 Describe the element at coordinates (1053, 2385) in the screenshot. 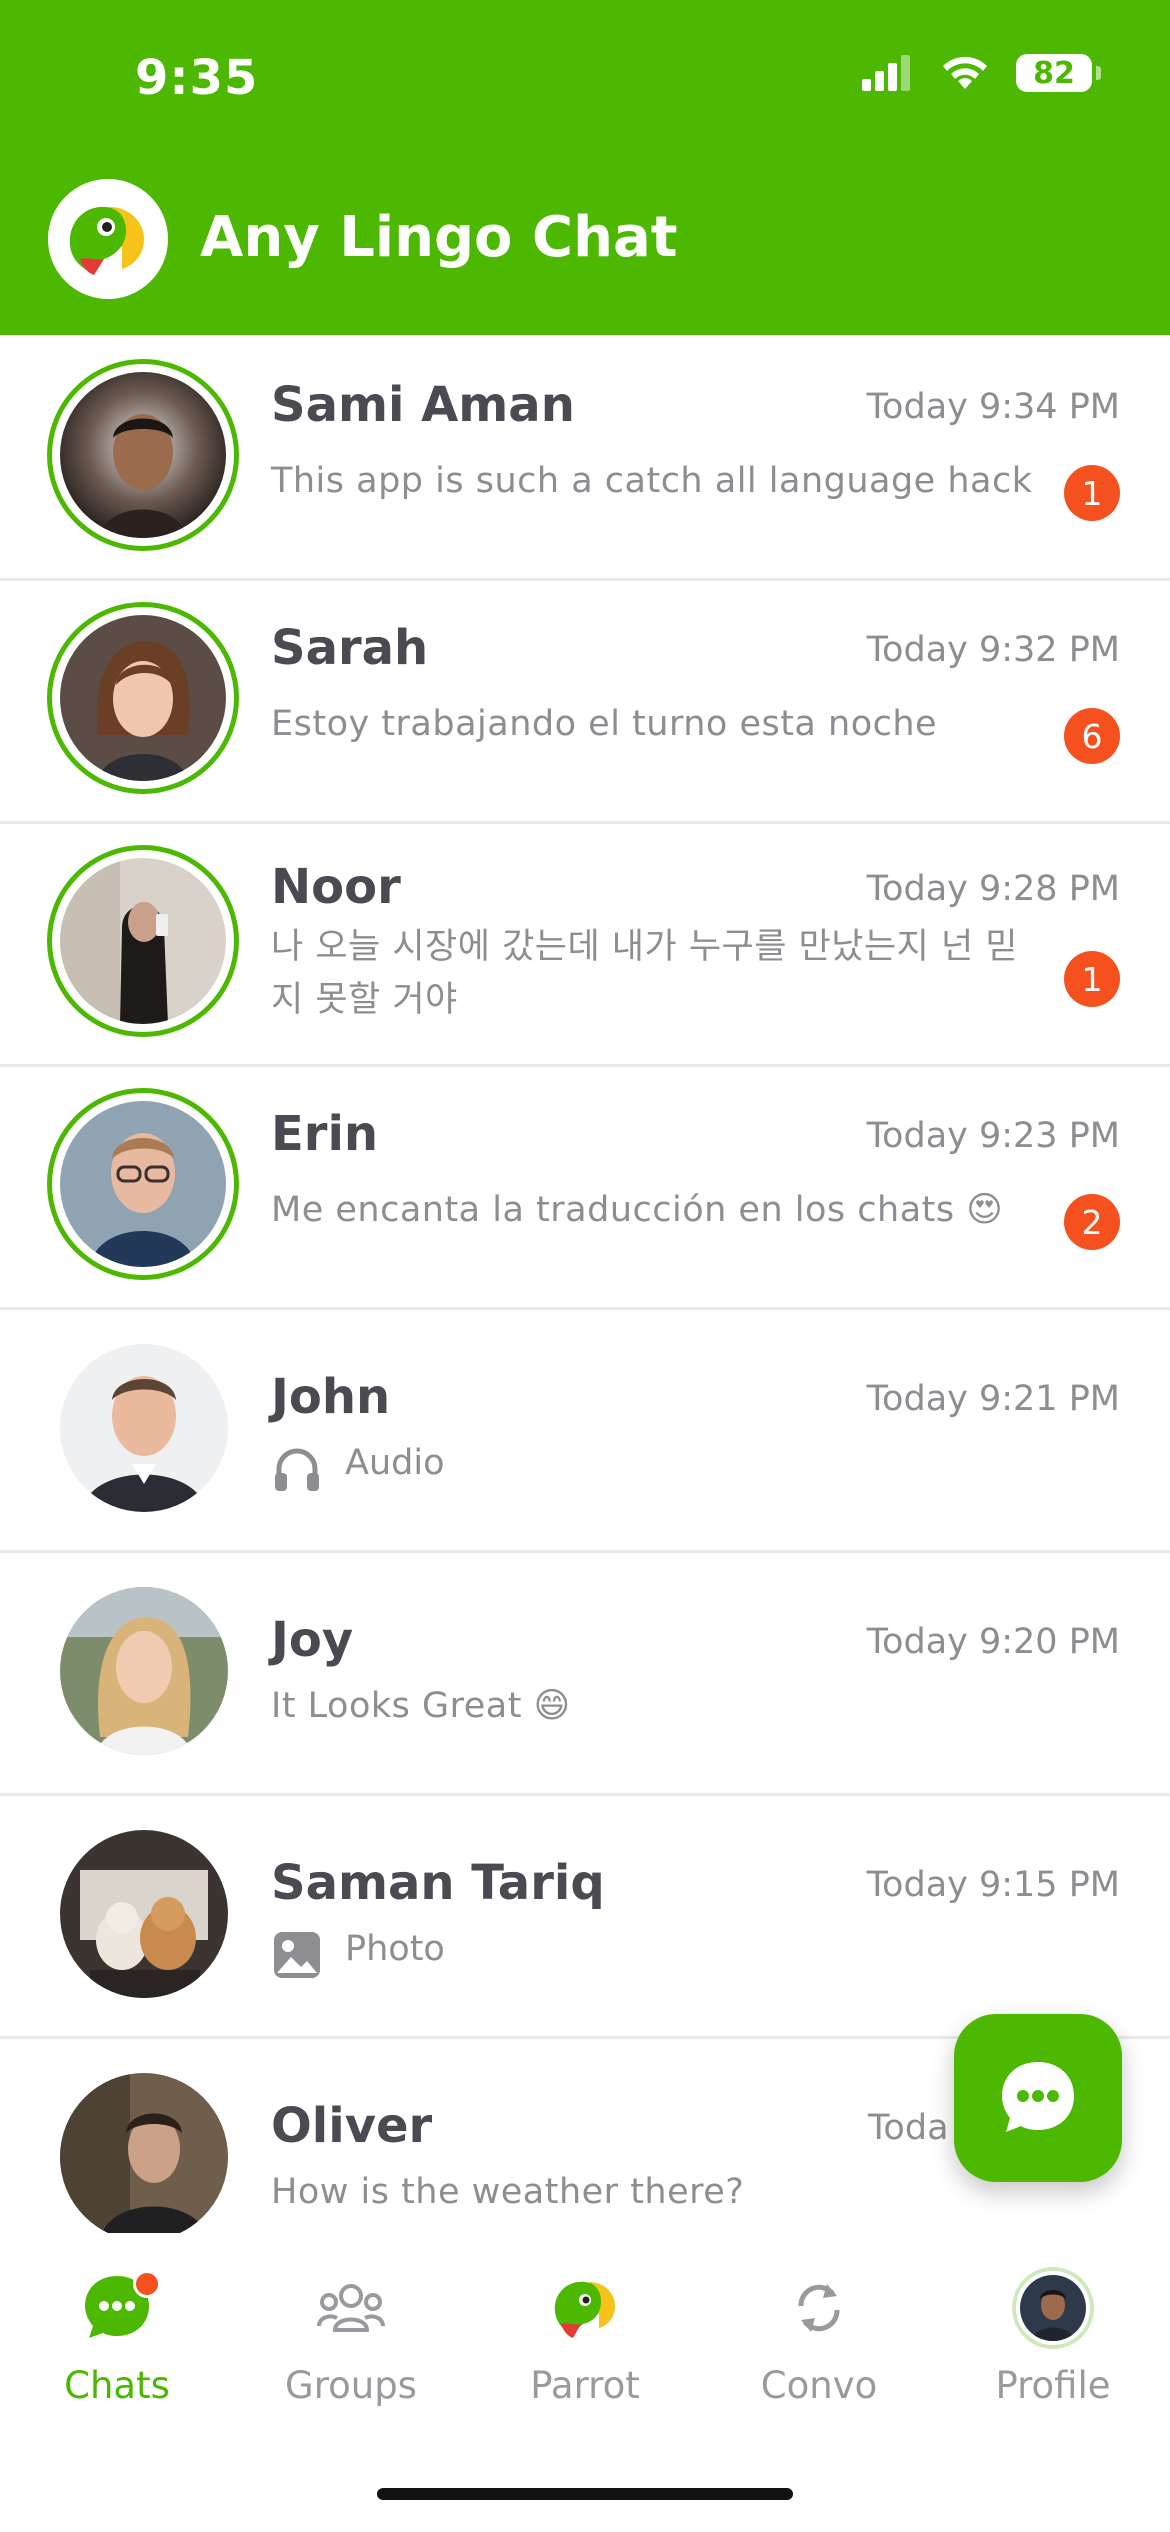

I see `tab-label: Profile` at that location.